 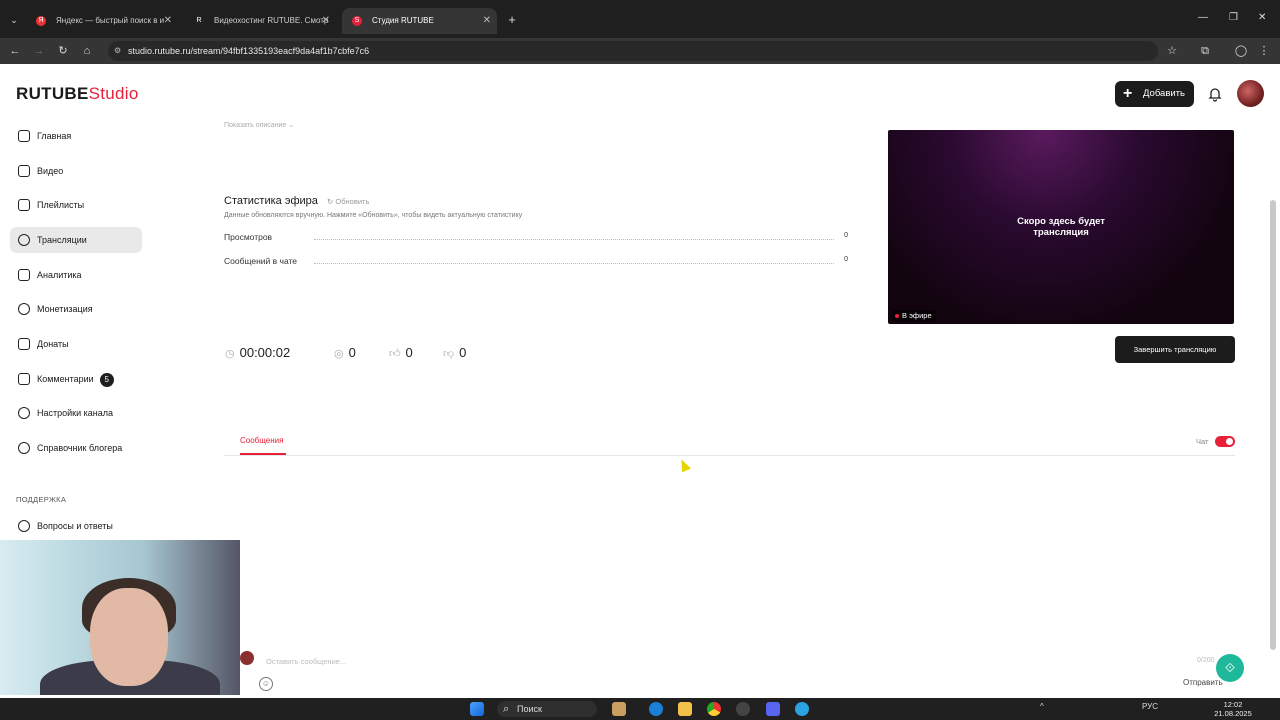 What do you see at coordinates (199, 21) in the screenshot?
I see `rutube-icon: R` at bounding box center [199, 21].